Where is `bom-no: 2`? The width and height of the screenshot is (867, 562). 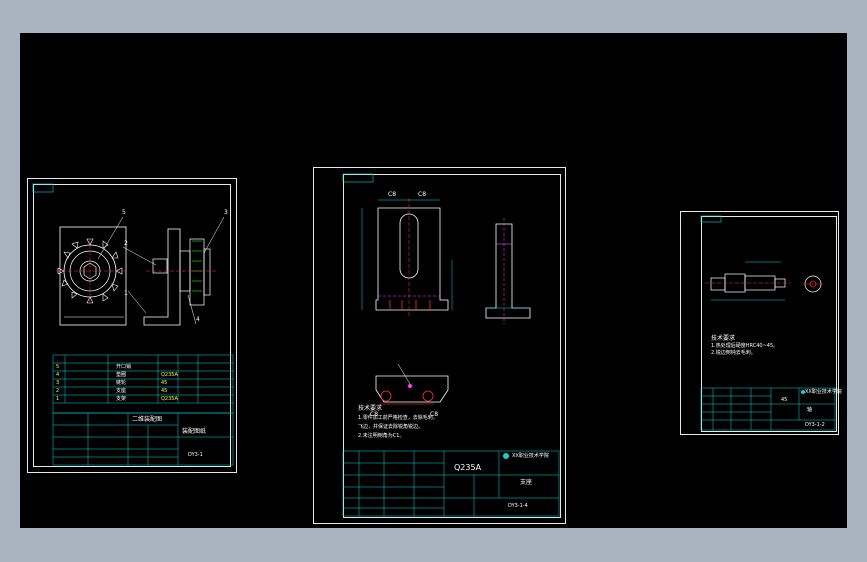
bom-no: 2 is located at coordinates (58, 391).